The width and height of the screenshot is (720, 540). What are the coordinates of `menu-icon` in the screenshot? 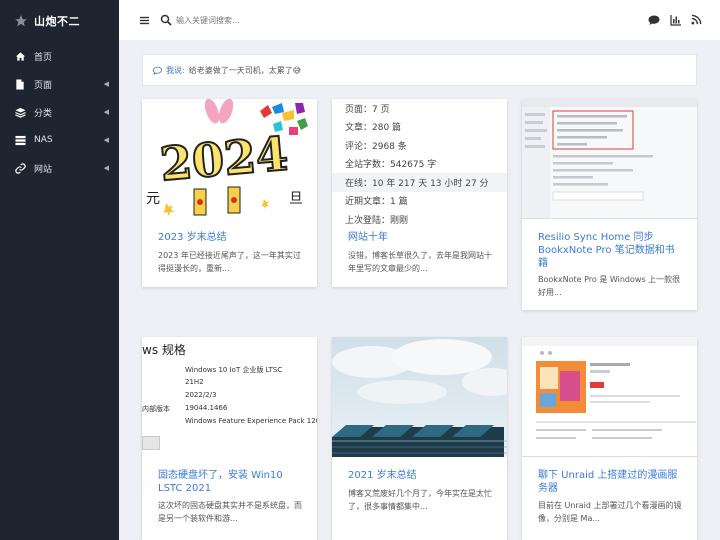 It's located at (144, 20).